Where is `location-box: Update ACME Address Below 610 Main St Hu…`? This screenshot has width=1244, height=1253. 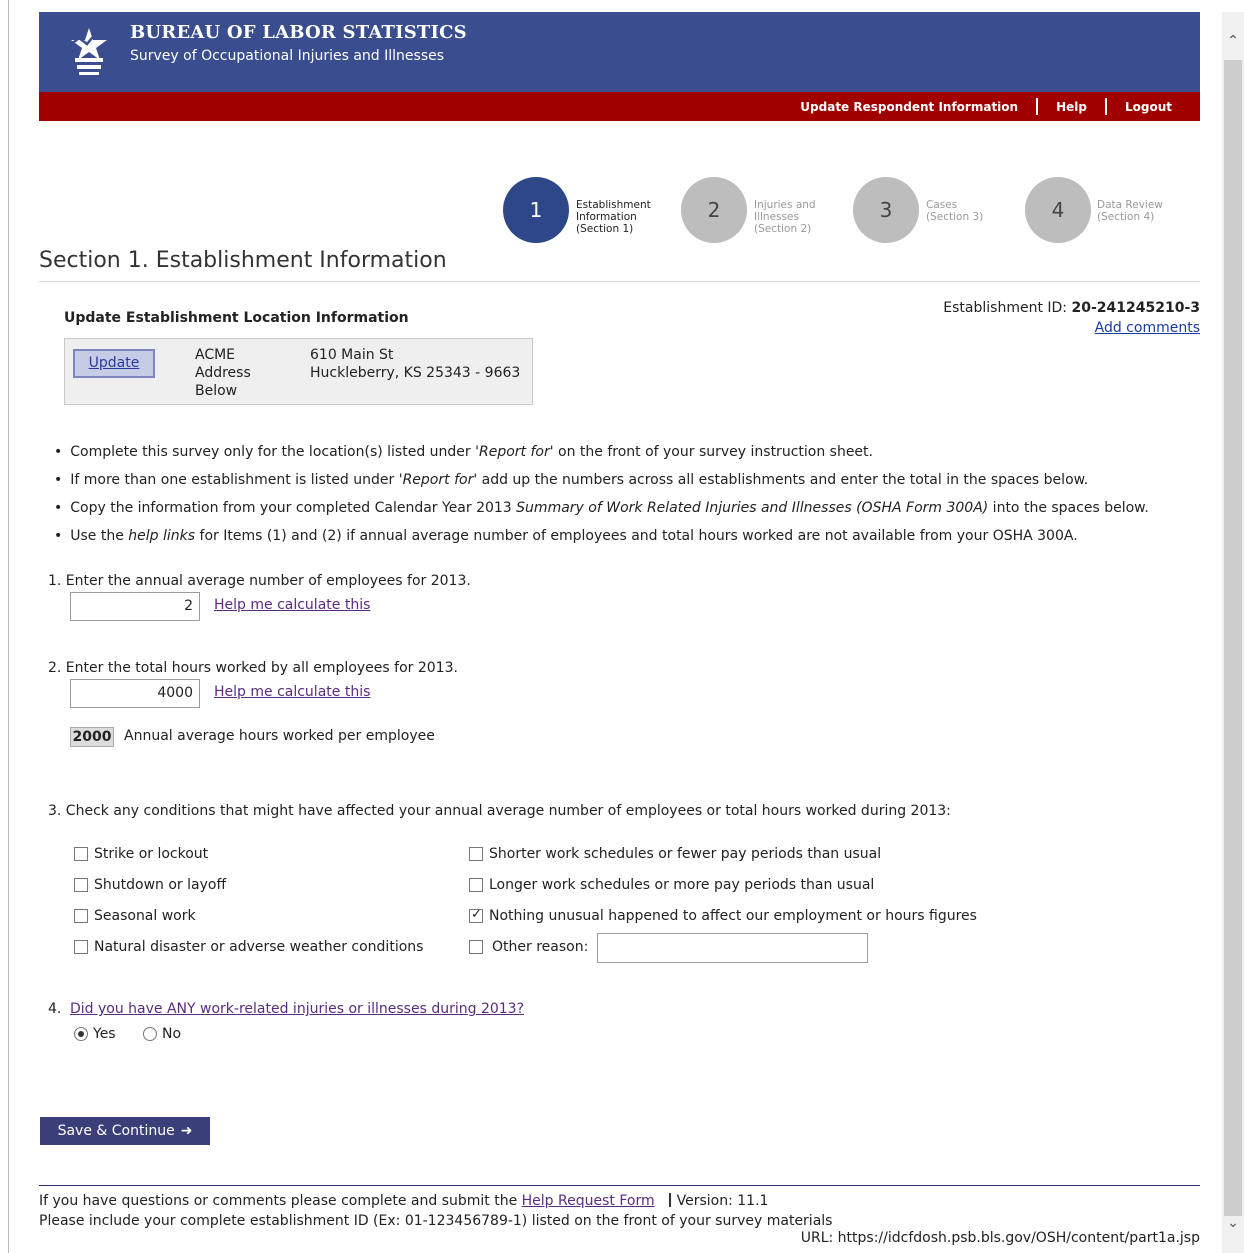 location-box: Update ACME Address Below 610 Main St Hu… is located at coordinates (298, 371).